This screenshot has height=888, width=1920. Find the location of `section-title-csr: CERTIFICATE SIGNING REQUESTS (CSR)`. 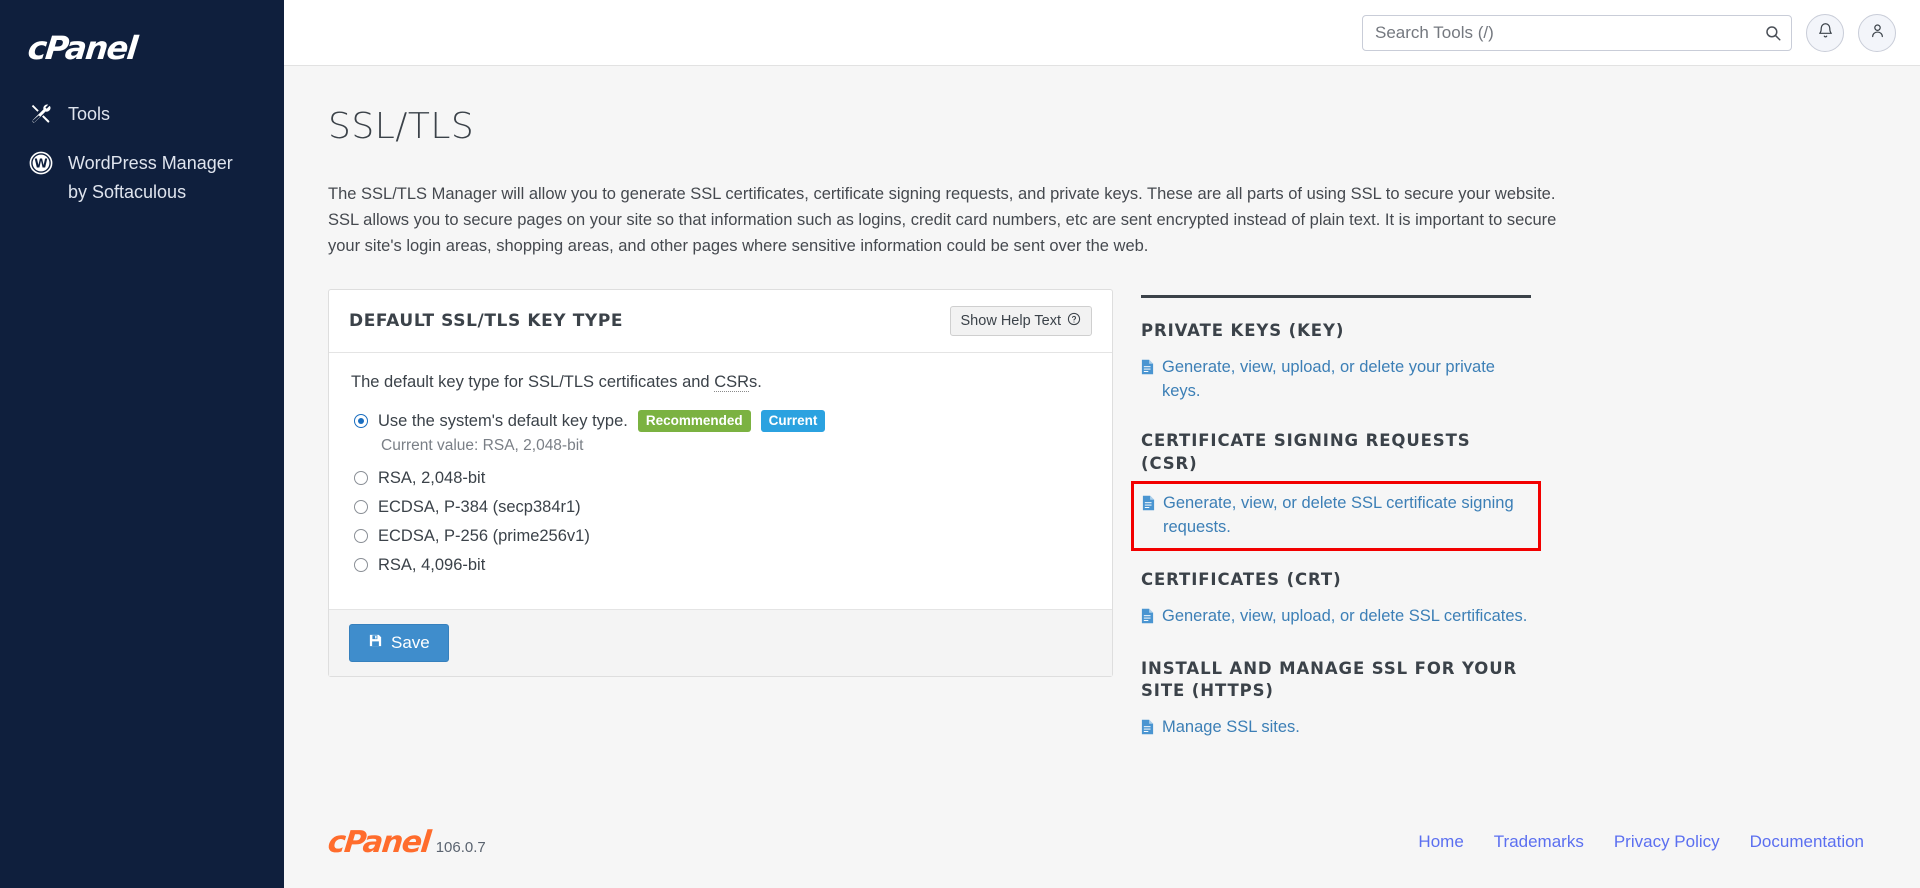

section-title-csr: CERTIFICATE SIGNING REQUESTS (CSR) is located at coordinates (1306, 452).